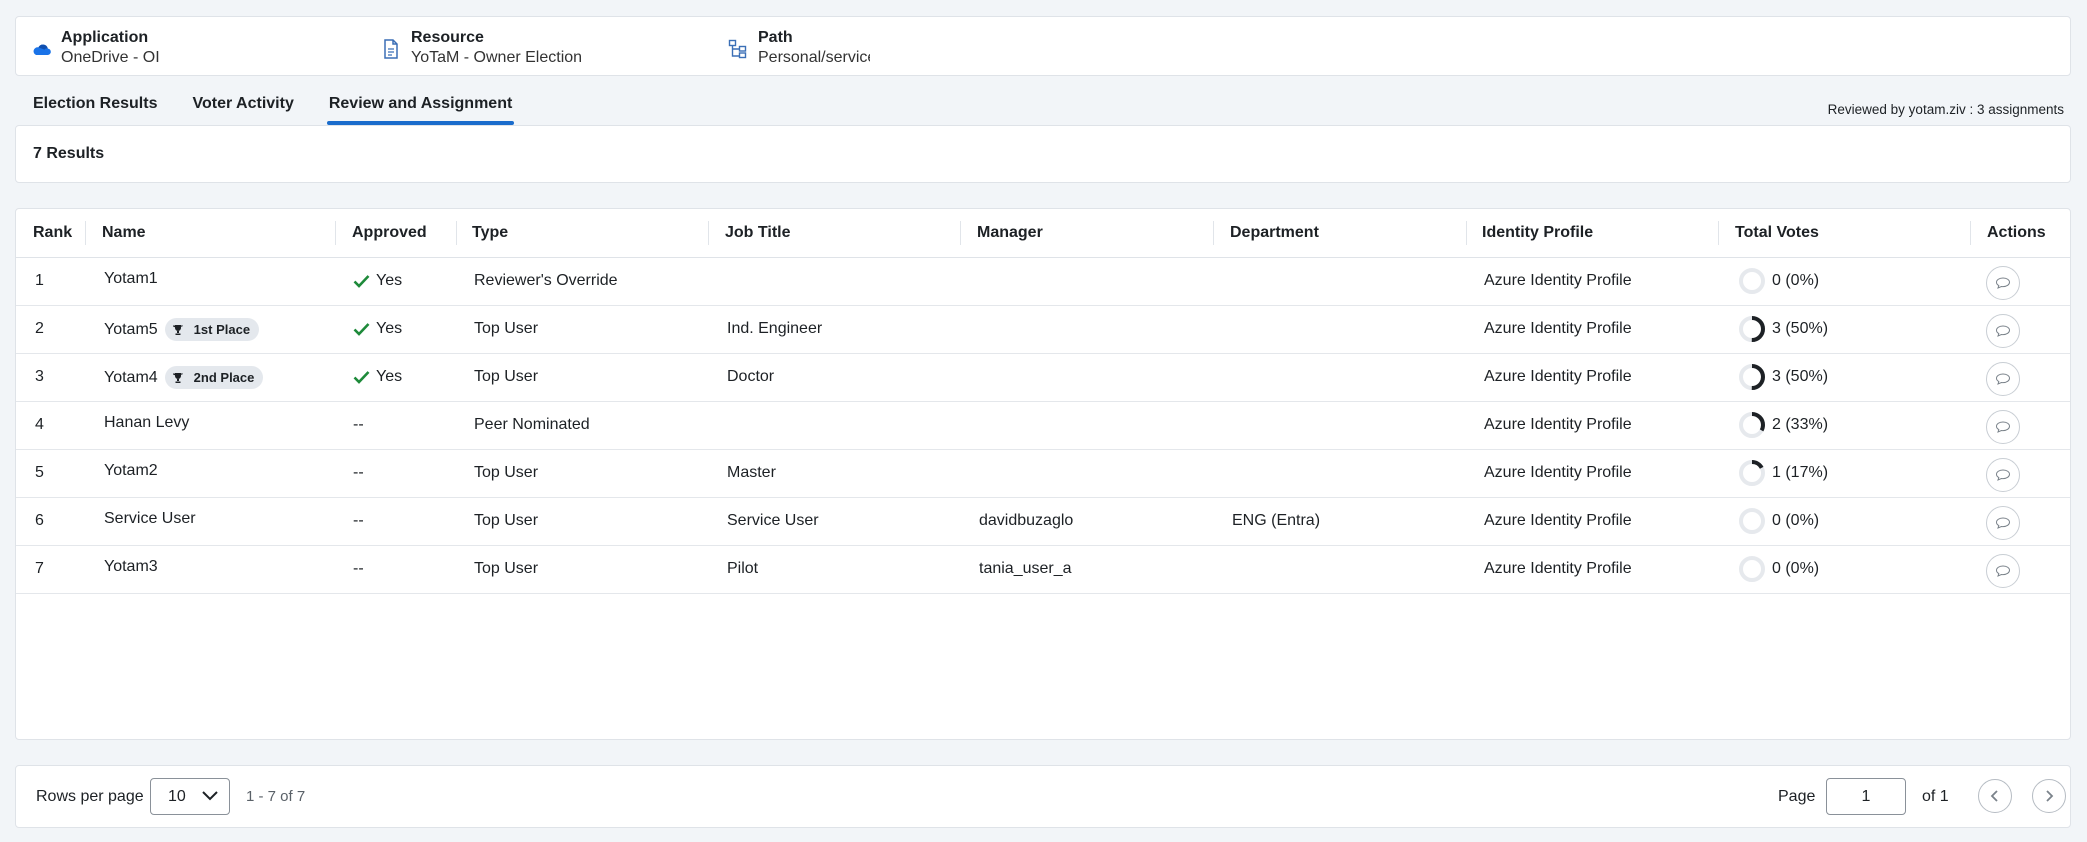 This screenshot has height=842, width=2087. I want to click on pagination-bar: Rows per page 10 1 - 7 of 7 Page 1 of 1, so click(1043, 796).